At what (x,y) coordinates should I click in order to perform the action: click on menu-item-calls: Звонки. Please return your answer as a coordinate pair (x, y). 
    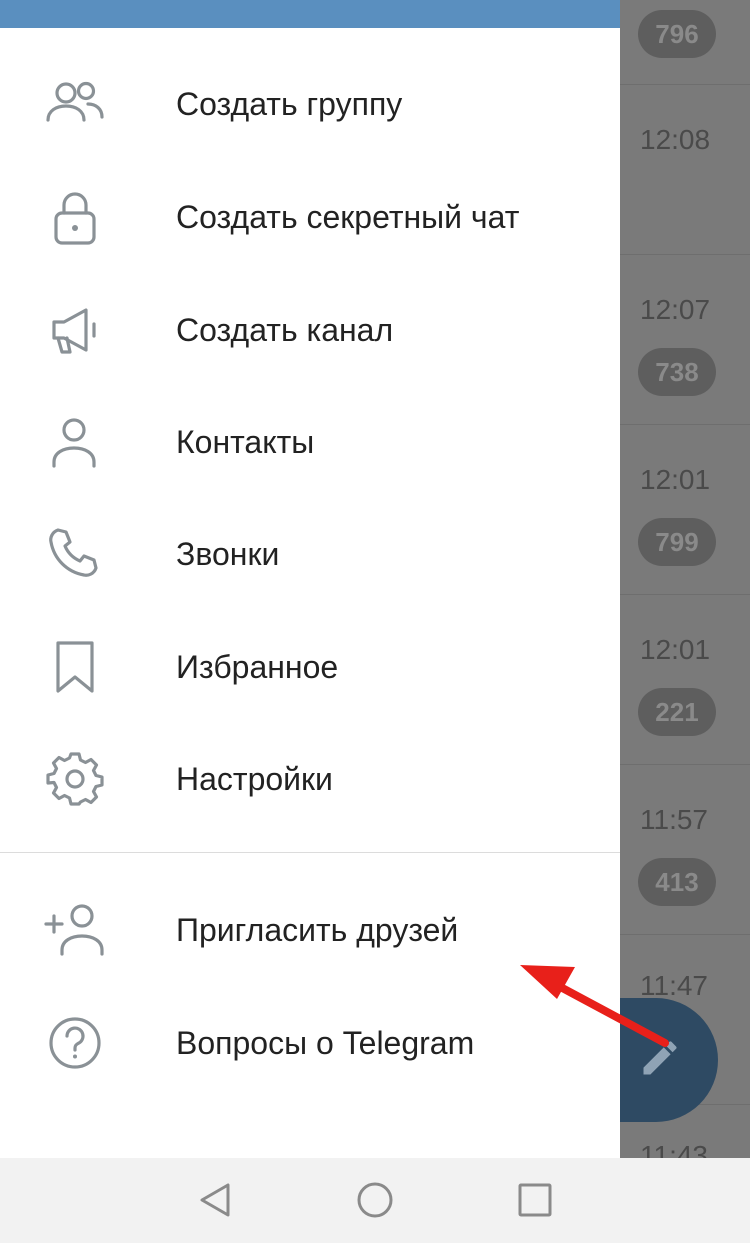
    Looking at the image, I should click on (310, 554).